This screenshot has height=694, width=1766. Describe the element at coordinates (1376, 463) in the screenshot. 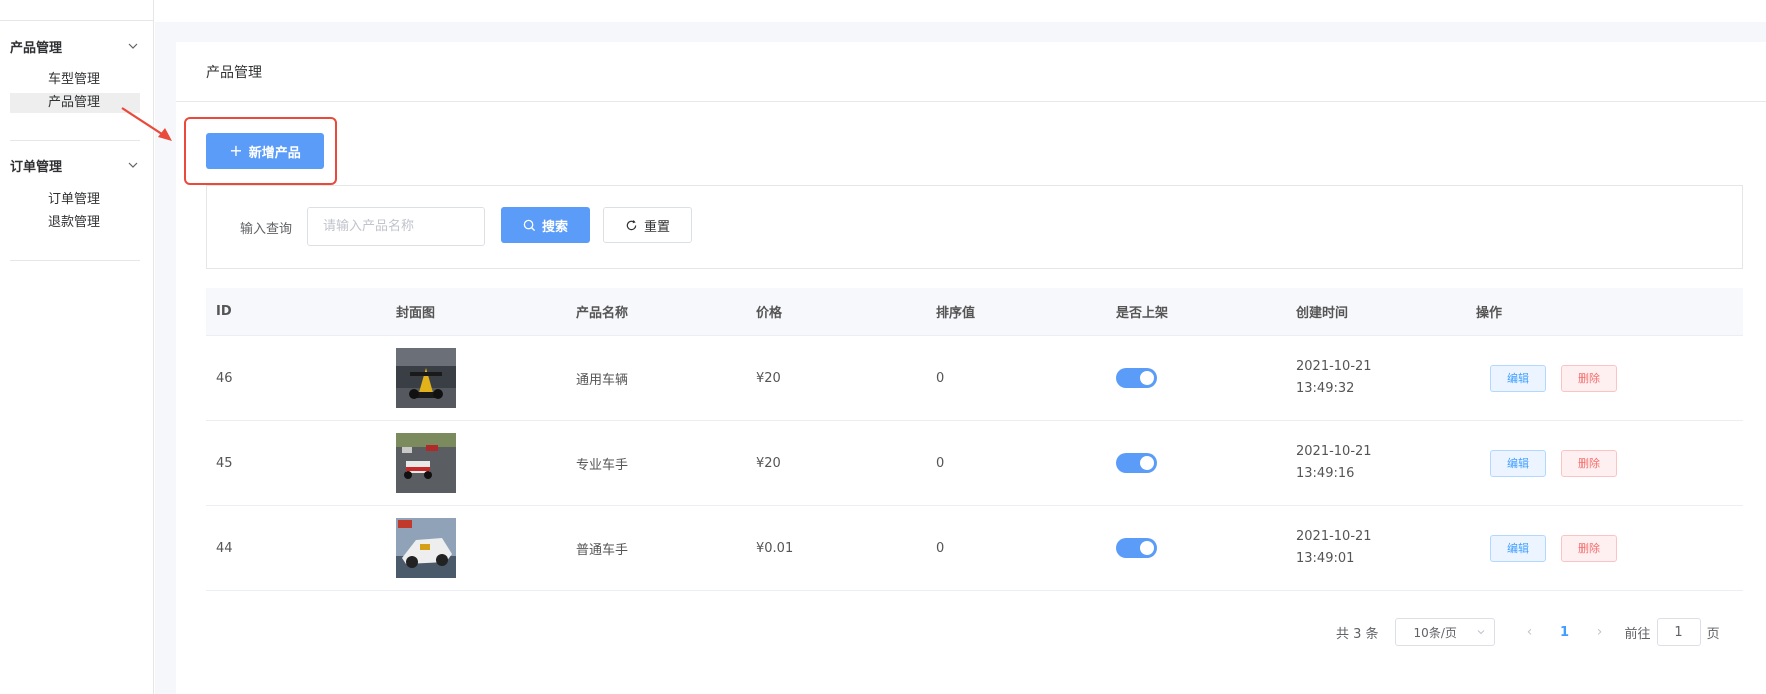

I see `cell-created: 2021-10-21 13:49:16` at that location.